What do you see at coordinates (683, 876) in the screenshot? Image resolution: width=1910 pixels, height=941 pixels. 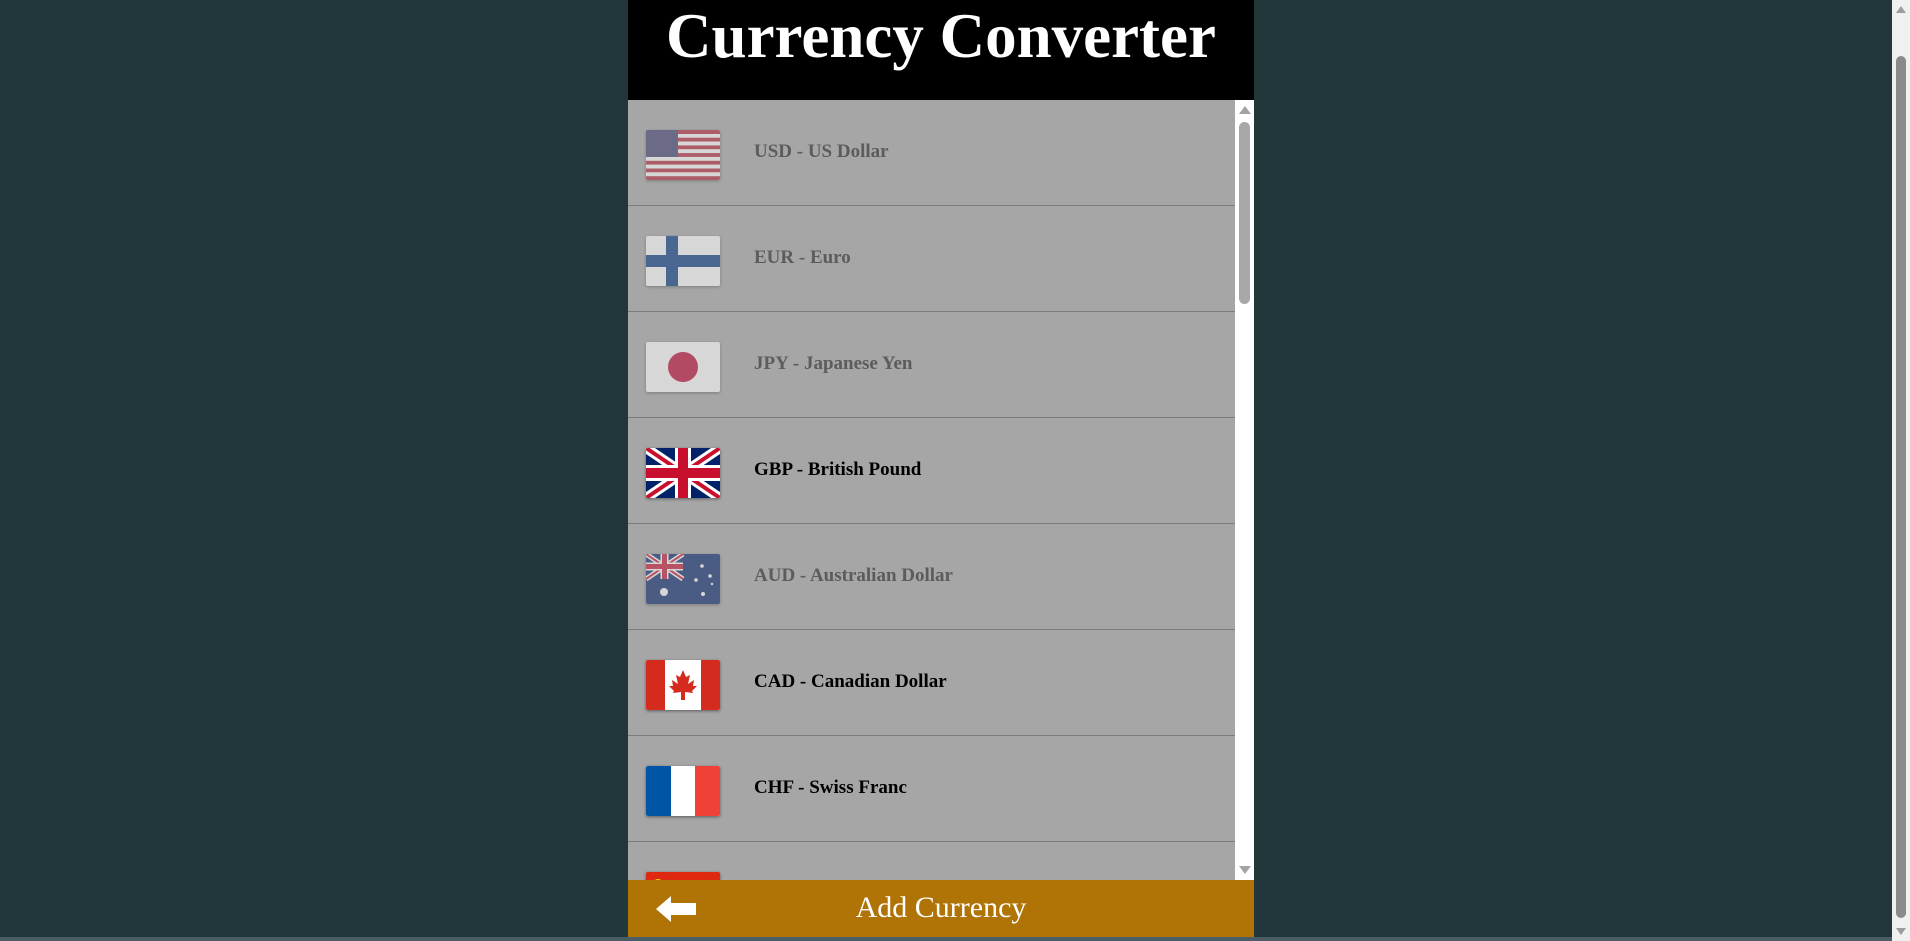 I see `flag-icon` at bounding box center [683, 876].